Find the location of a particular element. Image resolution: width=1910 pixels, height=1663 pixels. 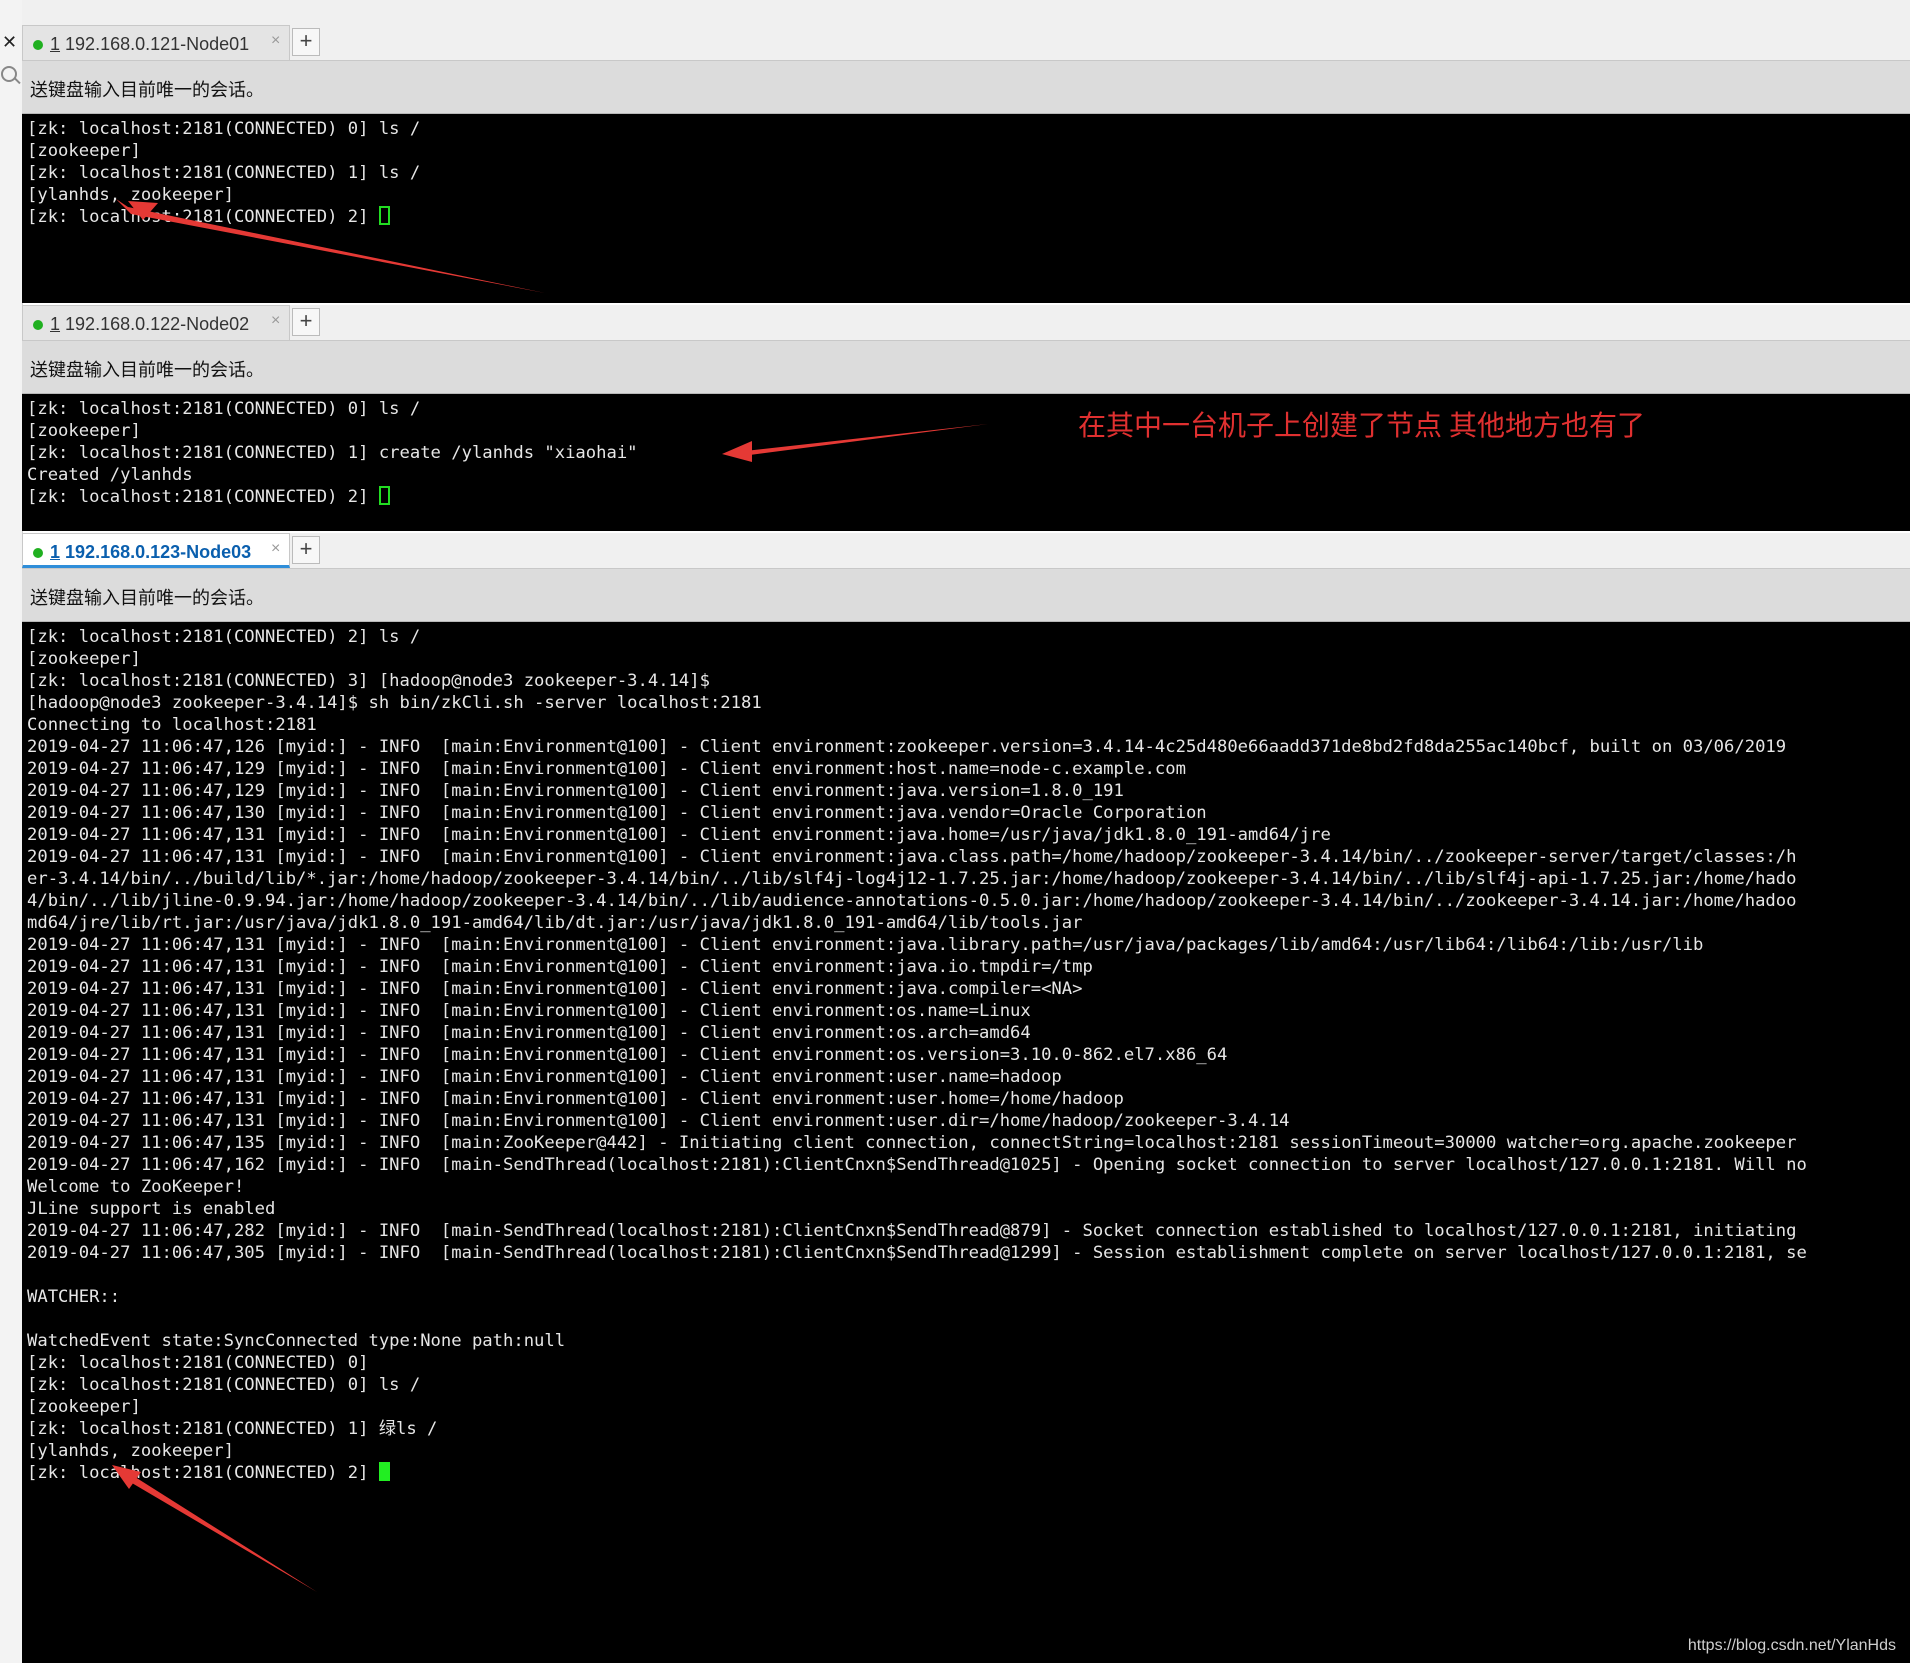

terminal-line: Connecting to localhost:2181 is located at coordinates (172, 725).